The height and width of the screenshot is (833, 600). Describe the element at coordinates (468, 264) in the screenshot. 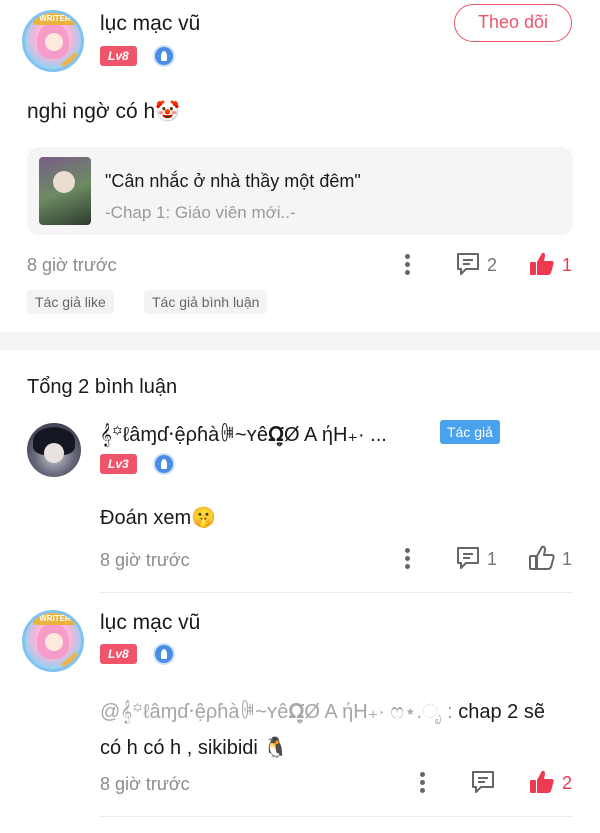

I see `comment-icon` at that location.